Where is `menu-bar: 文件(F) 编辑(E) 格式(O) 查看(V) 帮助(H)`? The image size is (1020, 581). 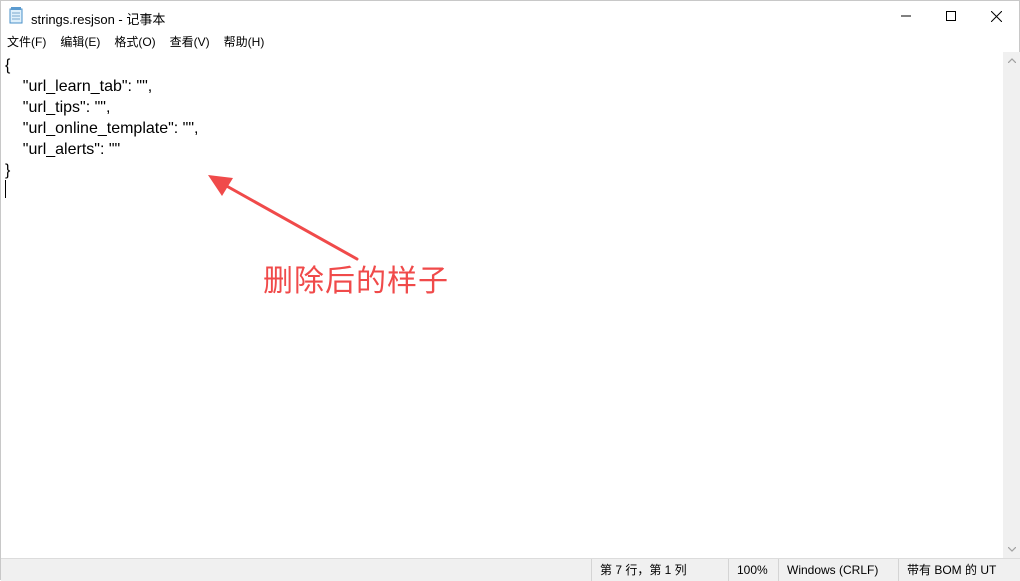
menu-bar: 文件(F) 编辑(E) 格式(O) 查看(V) 帮助(H) is located at coordinates (136, 42).